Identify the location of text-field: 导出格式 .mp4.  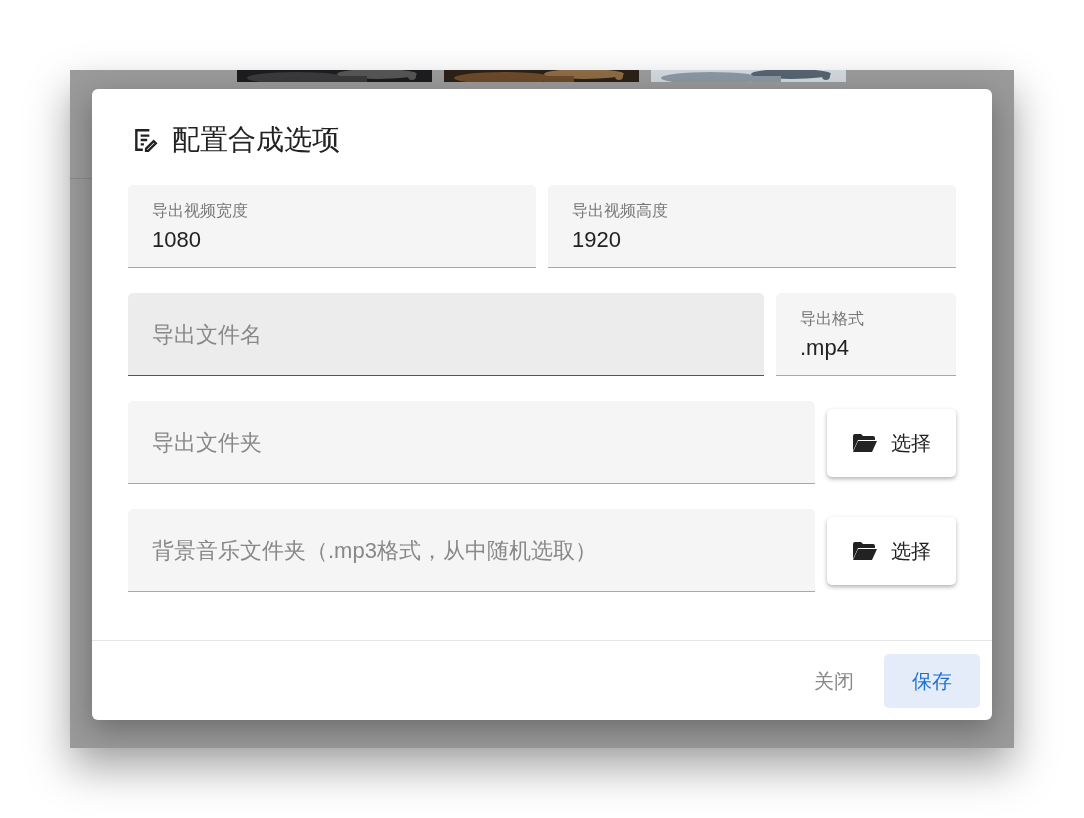
(866, 334).